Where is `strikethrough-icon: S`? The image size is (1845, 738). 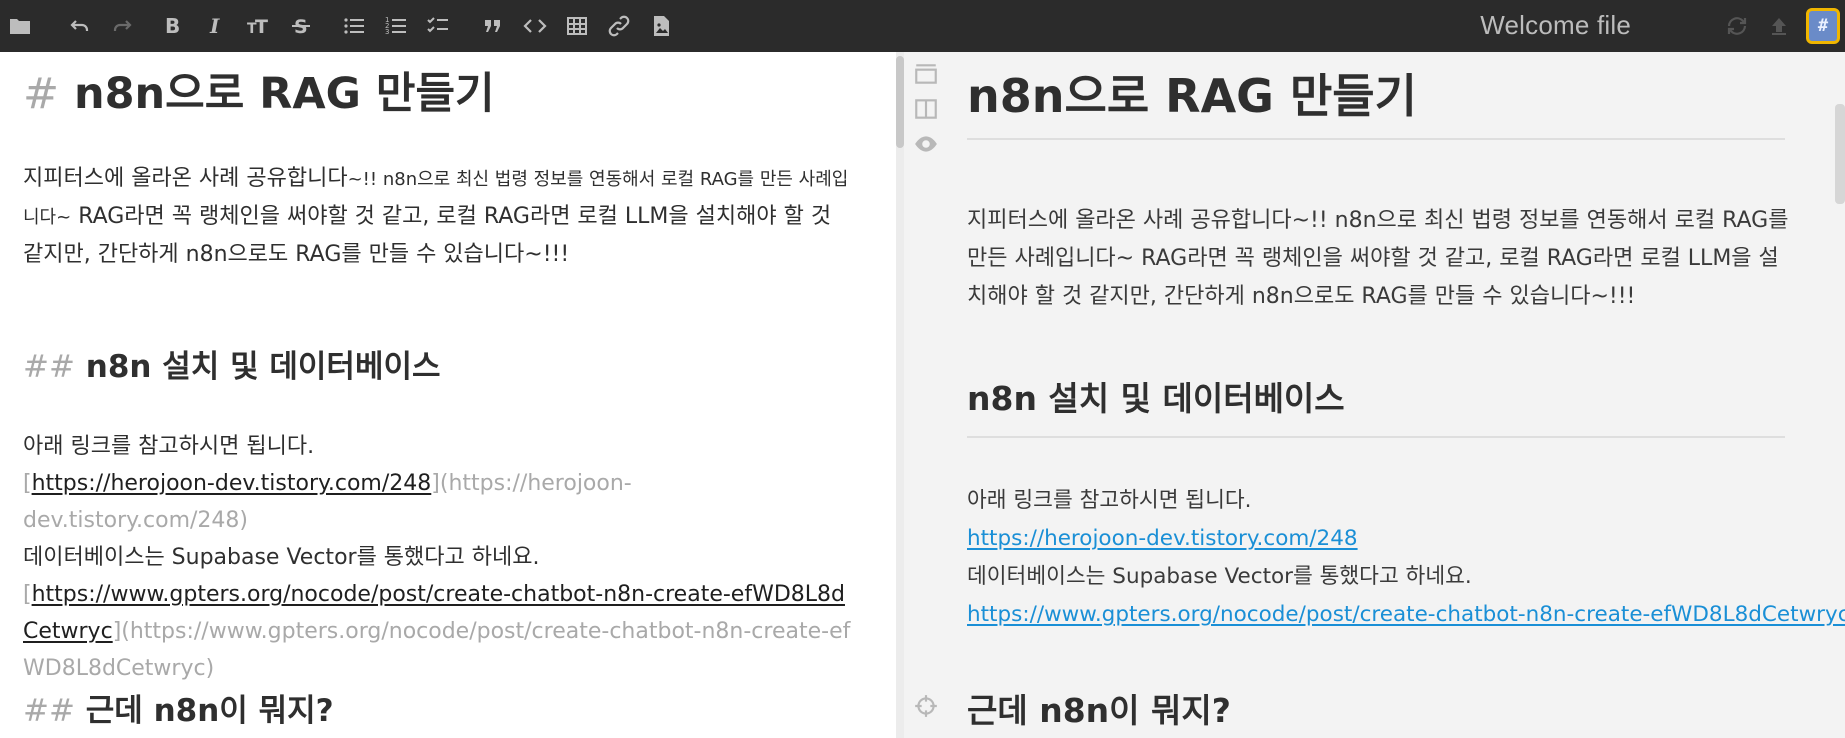 strikethrough-icon: S is located at coordinates (301, 26).